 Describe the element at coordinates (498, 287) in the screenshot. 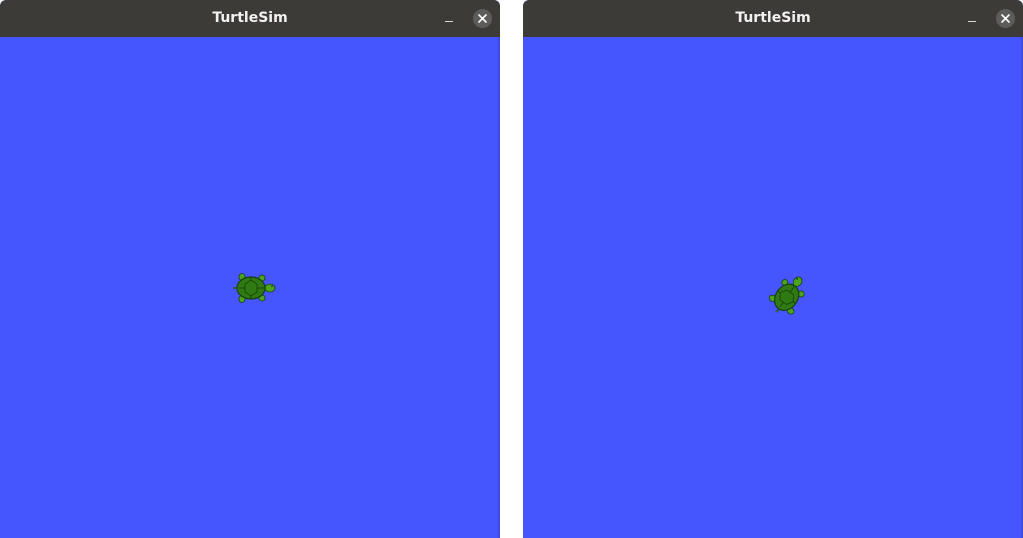

I see `window-edge` at that location.